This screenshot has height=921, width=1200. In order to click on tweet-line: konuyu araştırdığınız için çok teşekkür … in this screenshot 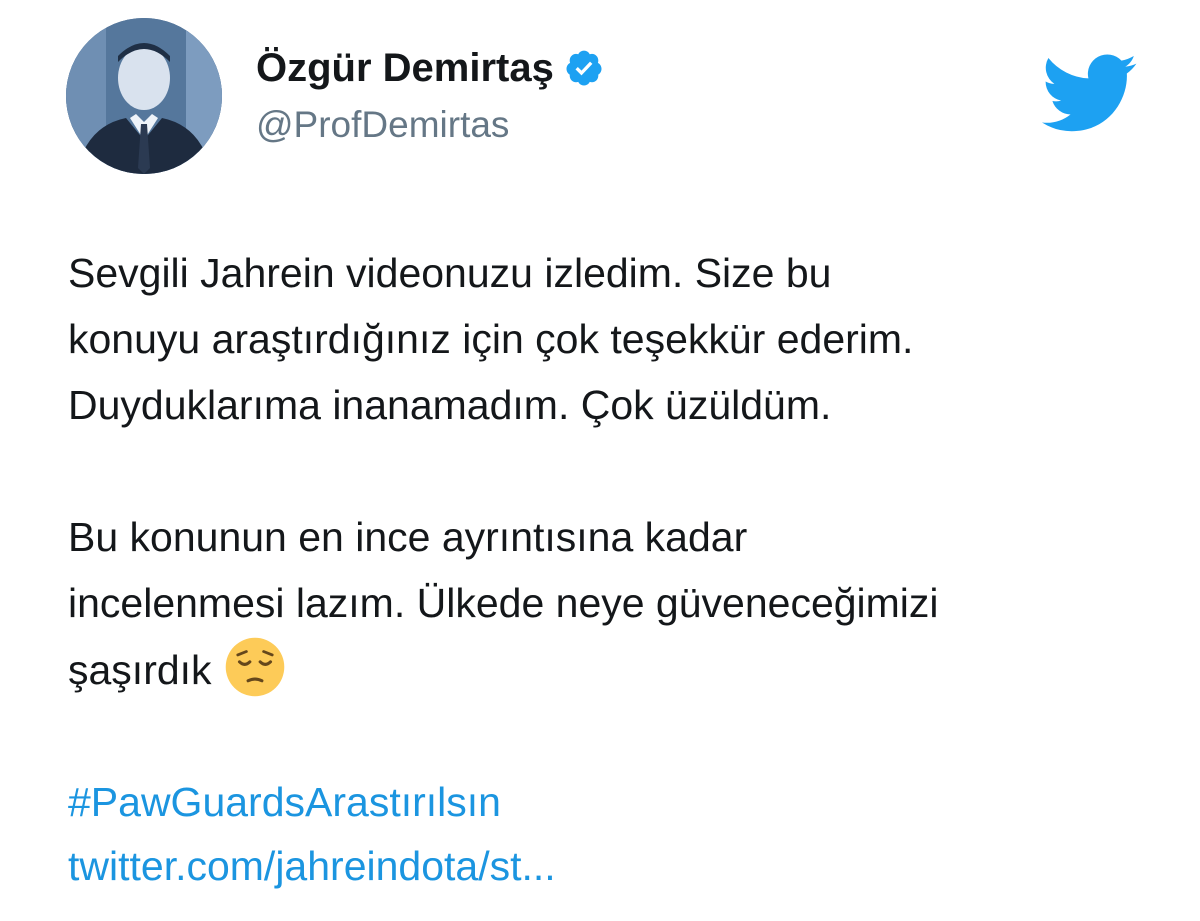, I will do `click(491, 339)`.